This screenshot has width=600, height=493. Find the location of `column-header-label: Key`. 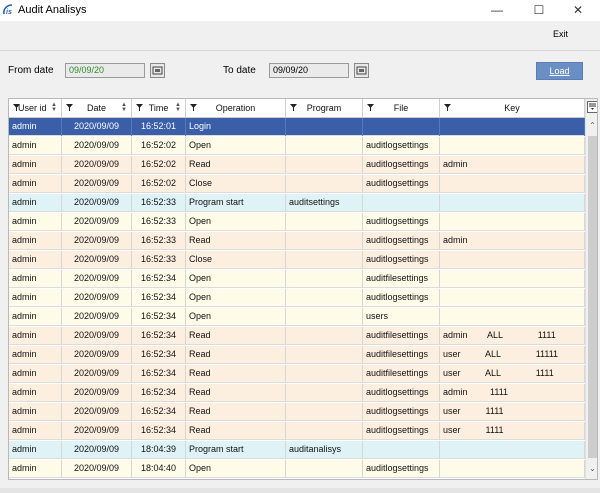

column-header-label: Key is located at coordinates (512, 108).